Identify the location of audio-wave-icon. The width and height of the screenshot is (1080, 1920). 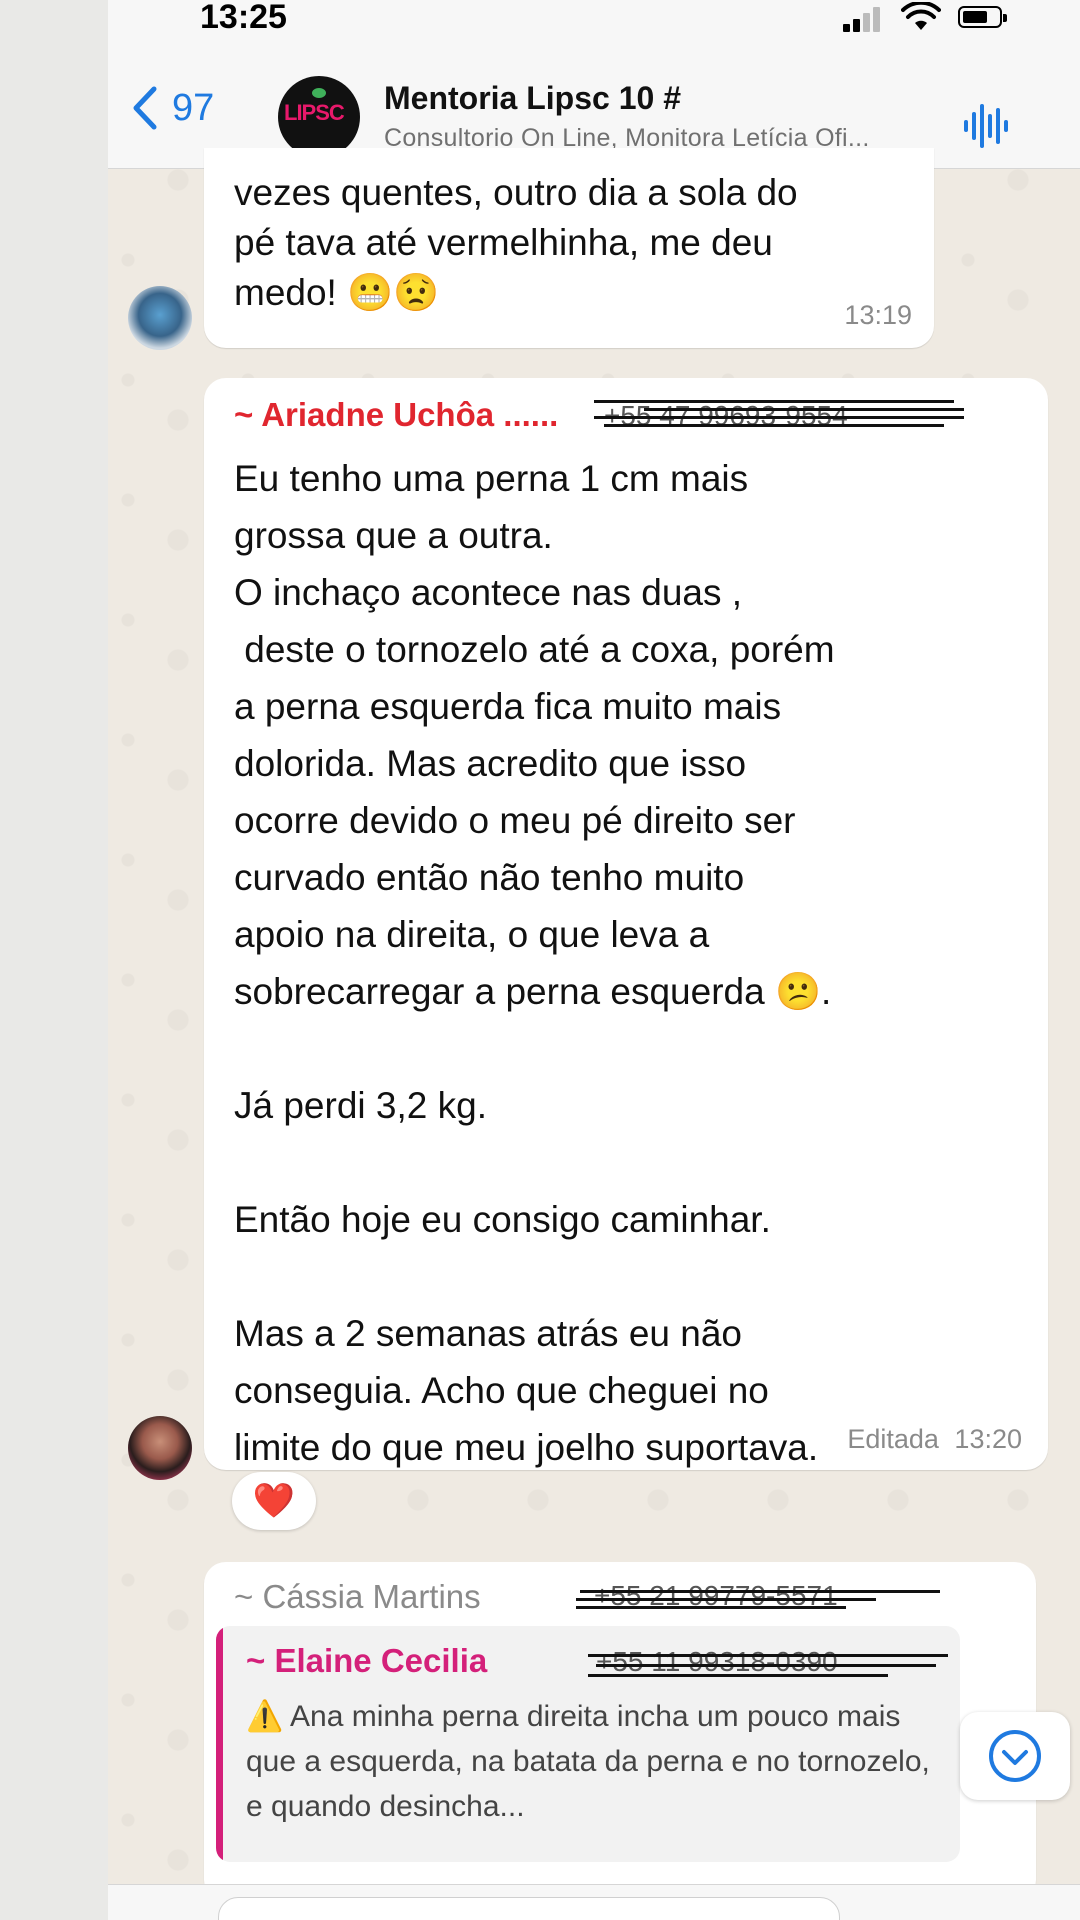
(987, 126).